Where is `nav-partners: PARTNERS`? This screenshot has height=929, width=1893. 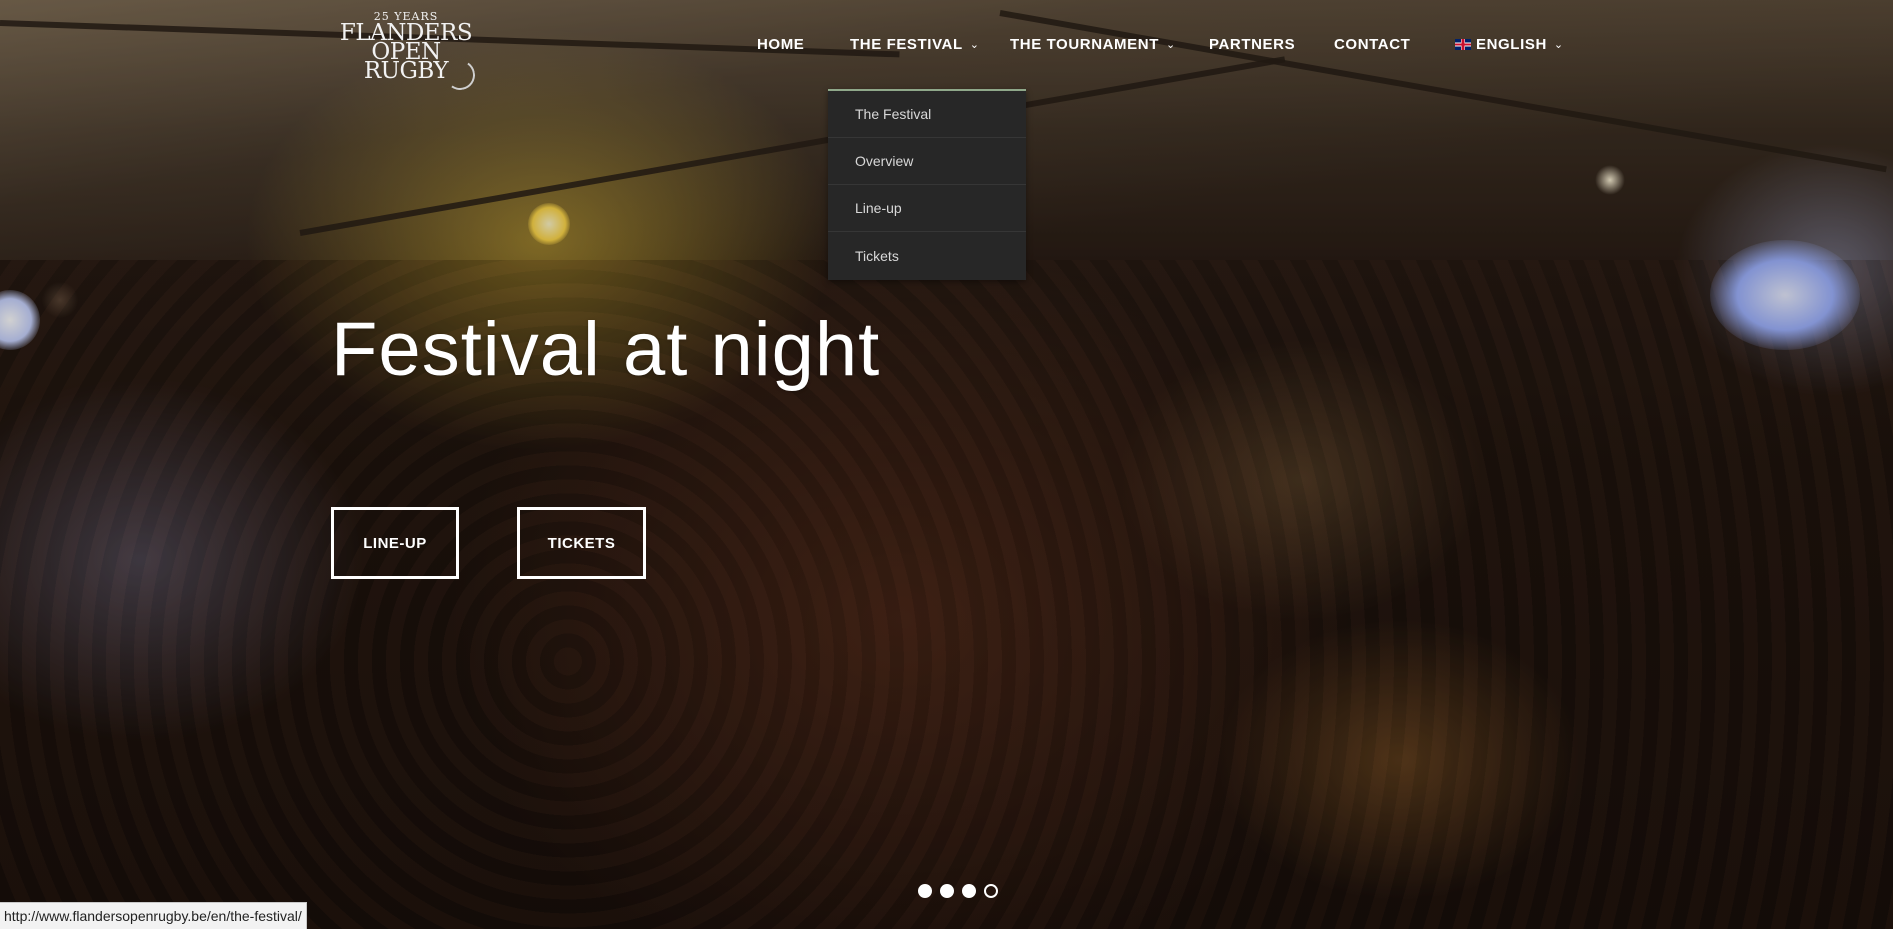 nav-partners: PARTNERS is located at coordinates (1252, 44).